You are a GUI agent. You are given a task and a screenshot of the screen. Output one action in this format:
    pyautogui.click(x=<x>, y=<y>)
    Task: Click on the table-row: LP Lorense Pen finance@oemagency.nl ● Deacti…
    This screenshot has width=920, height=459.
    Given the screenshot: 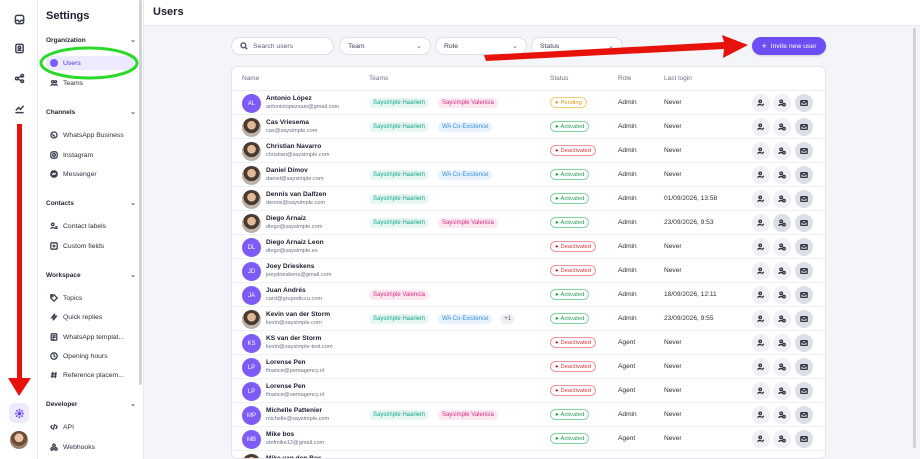 What is the action you would take?
    pyautogui.click(x=528, y=391)
    